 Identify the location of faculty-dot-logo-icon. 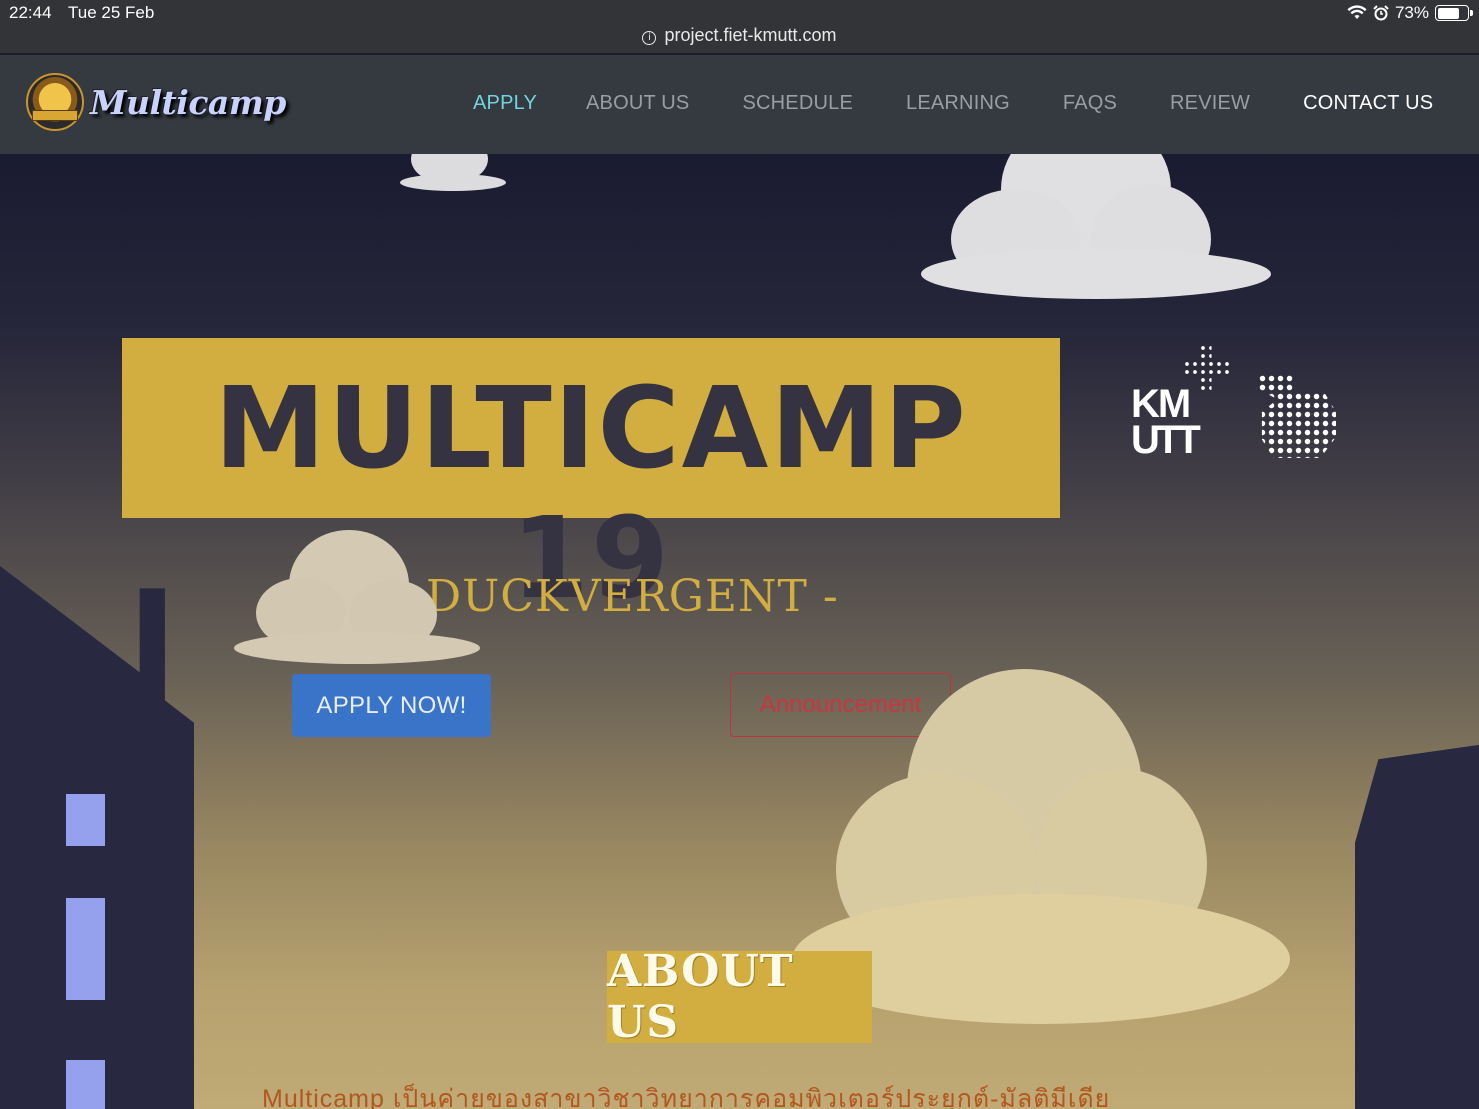
(1297, 416).